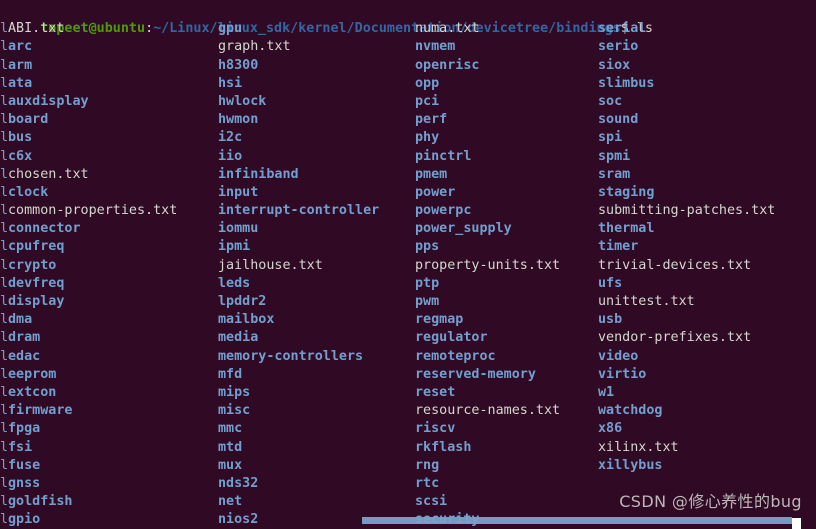 The image size is (816, 529). I want to click on ls-entry: usb, so click(610, 320).